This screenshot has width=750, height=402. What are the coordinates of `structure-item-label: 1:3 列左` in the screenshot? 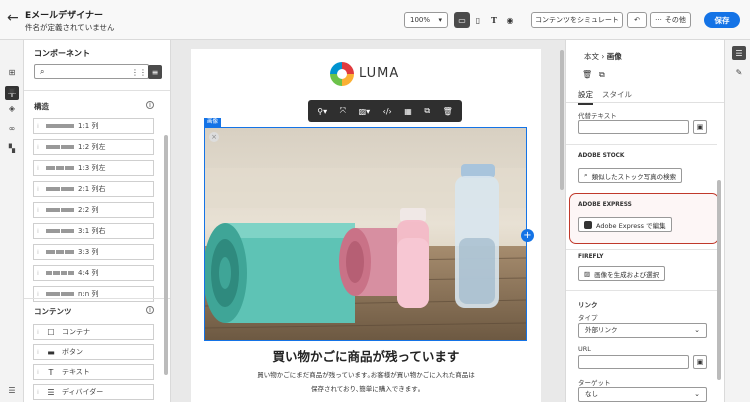 It's located at (92, 168).